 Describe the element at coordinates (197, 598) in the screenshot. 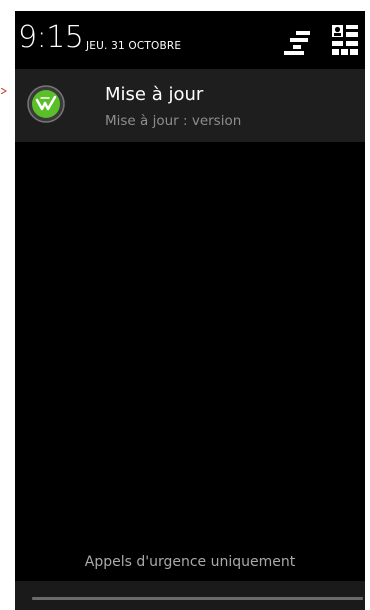

I see `handle-bar` at that location.